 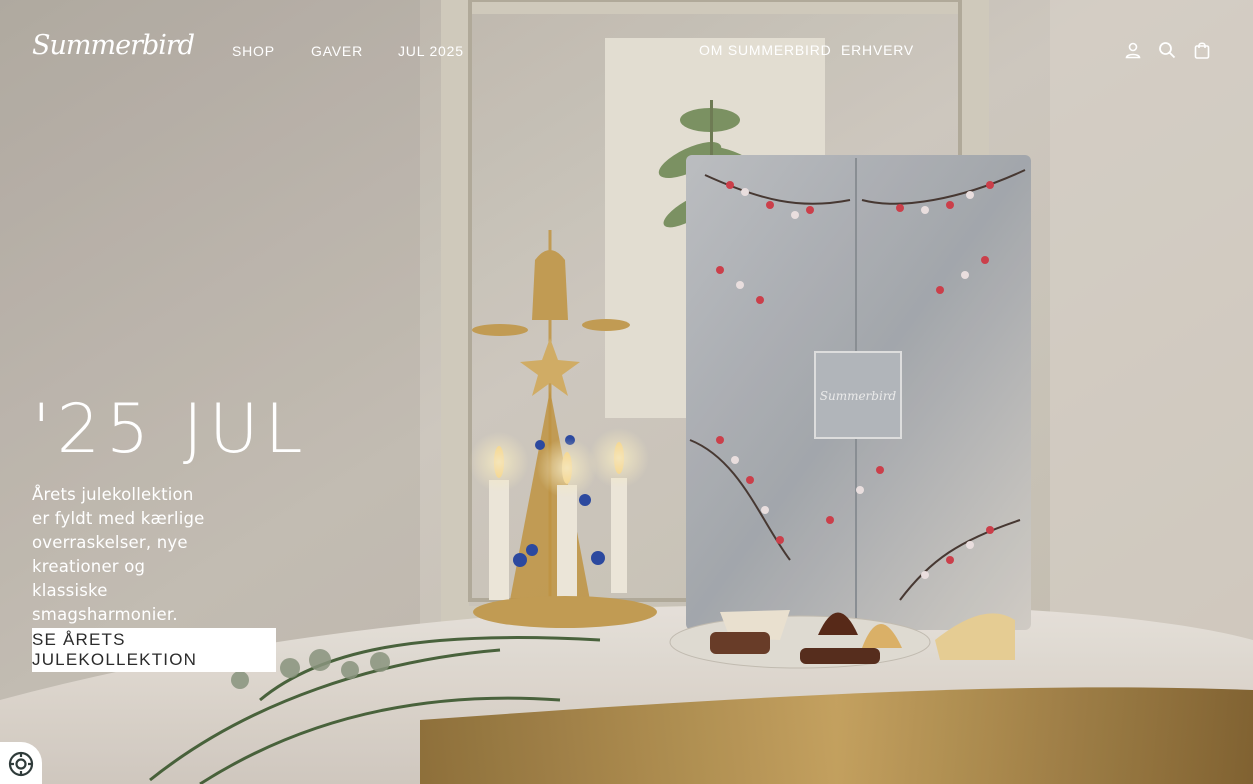 I want to click on cookie-icon, so click(x=21, y=764).